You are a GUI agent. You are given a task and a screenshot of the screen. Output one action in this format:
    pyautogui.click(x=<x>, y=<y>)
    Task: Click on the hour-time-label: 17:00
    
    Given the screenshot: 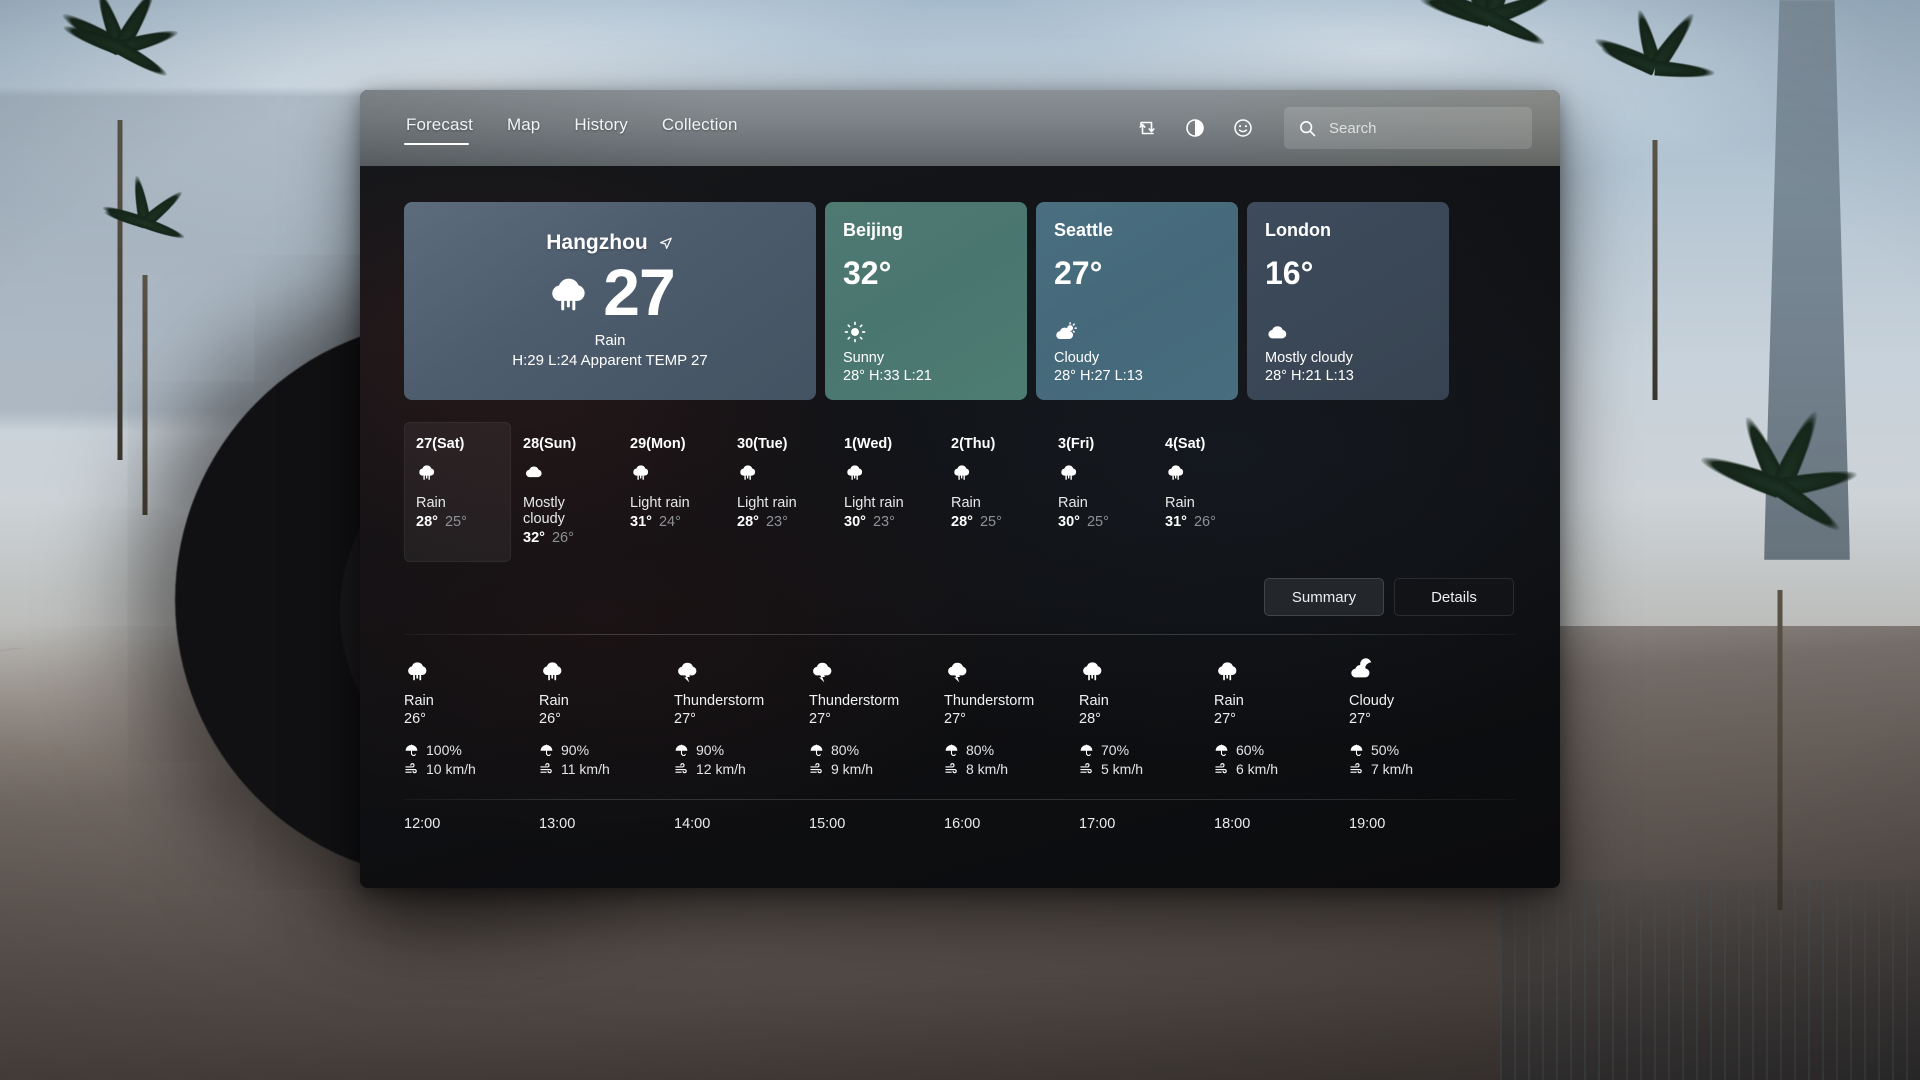 What is the action you would take?
    pyautogui.click(x=1097, y=824)
    